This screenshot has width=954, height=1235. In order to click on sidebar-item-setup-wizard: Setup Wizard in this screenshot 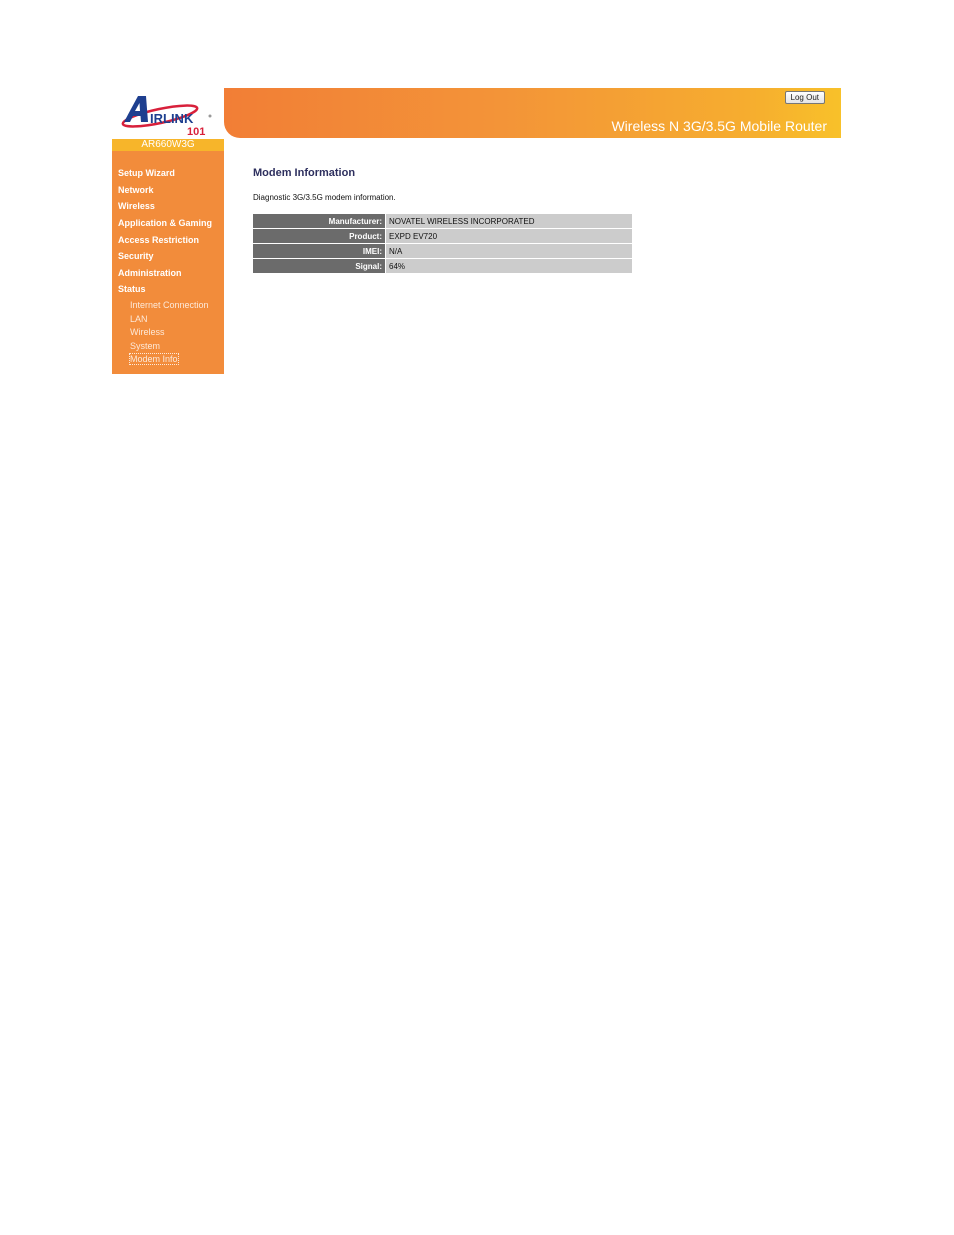, I will do `click(146, 173)`.